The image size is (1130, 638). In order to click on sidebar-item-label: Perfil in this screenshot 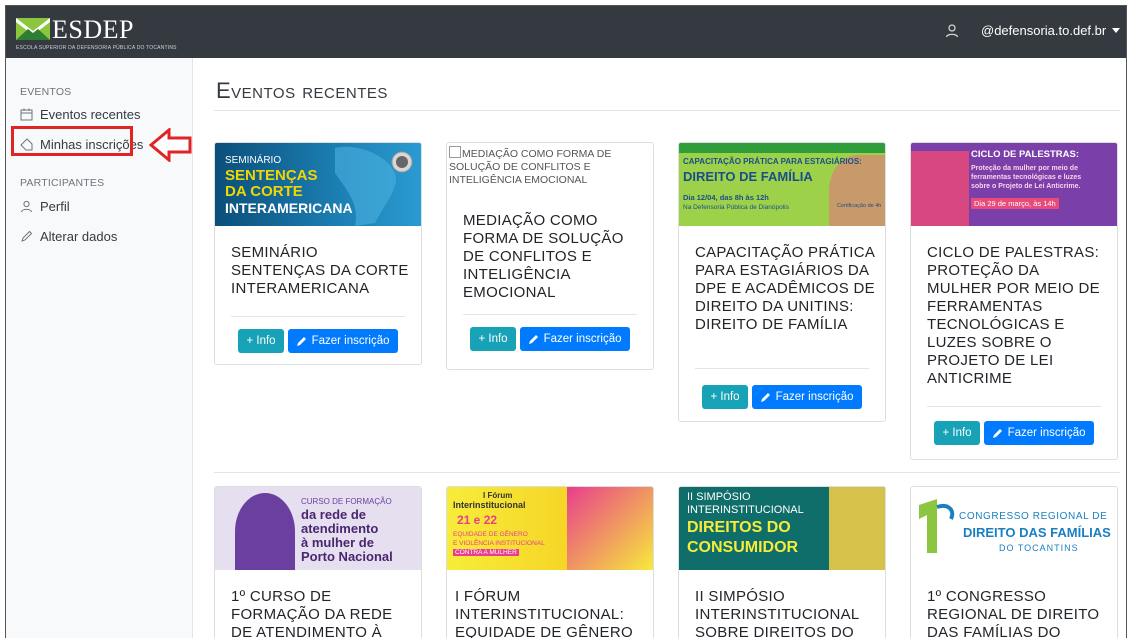, I will do `click(55, 206)`.